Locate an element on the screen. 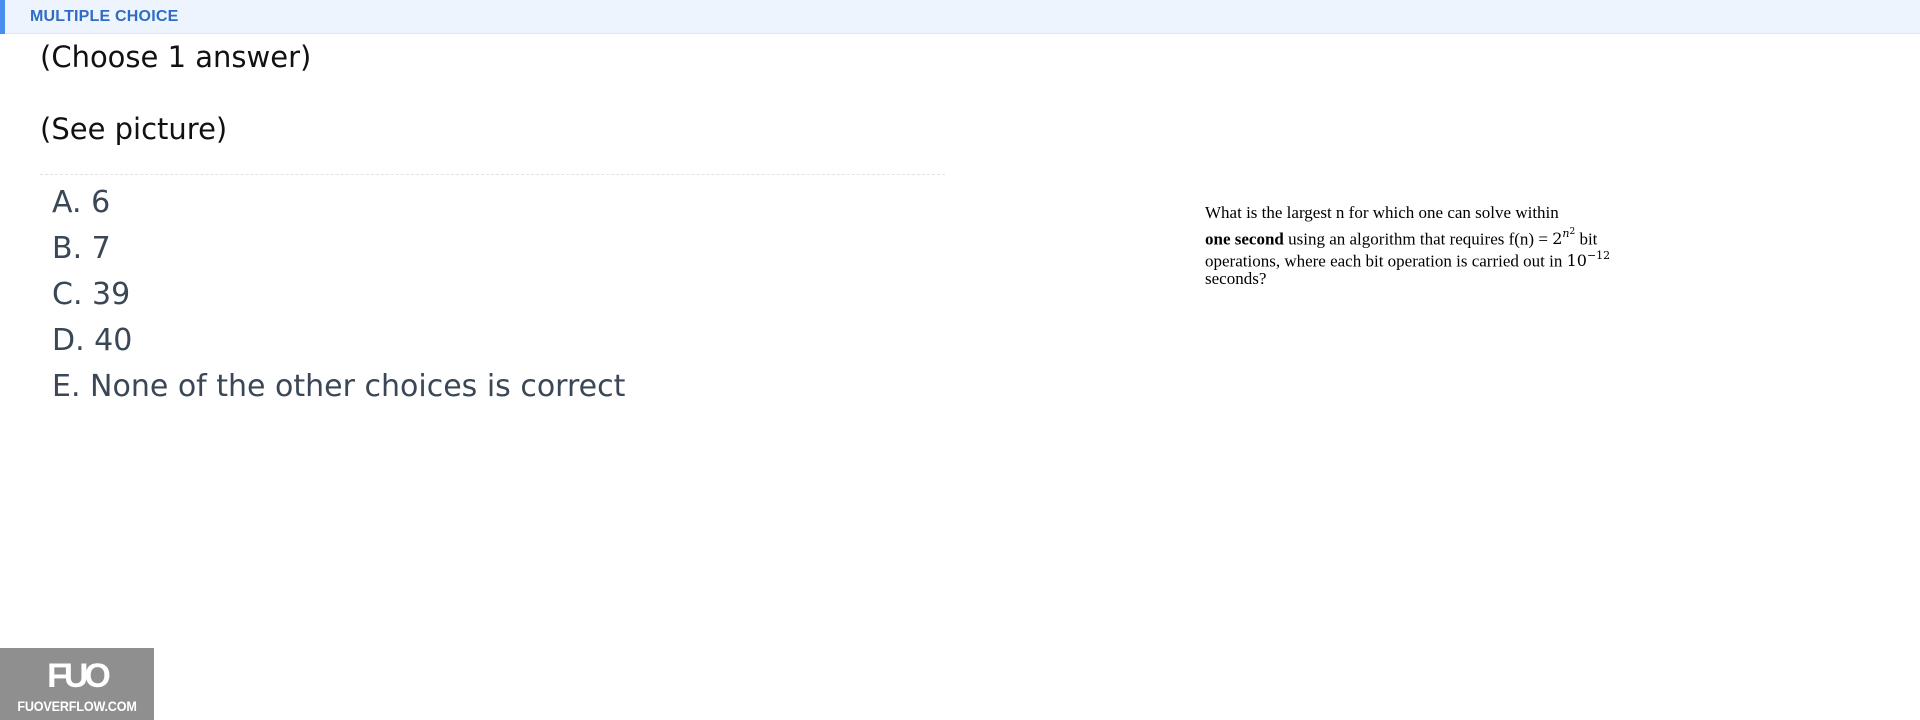 The width and height of the screenshot is (1920, 720). fuo-logo-icon: FUO is located at coordinates (79, 675).